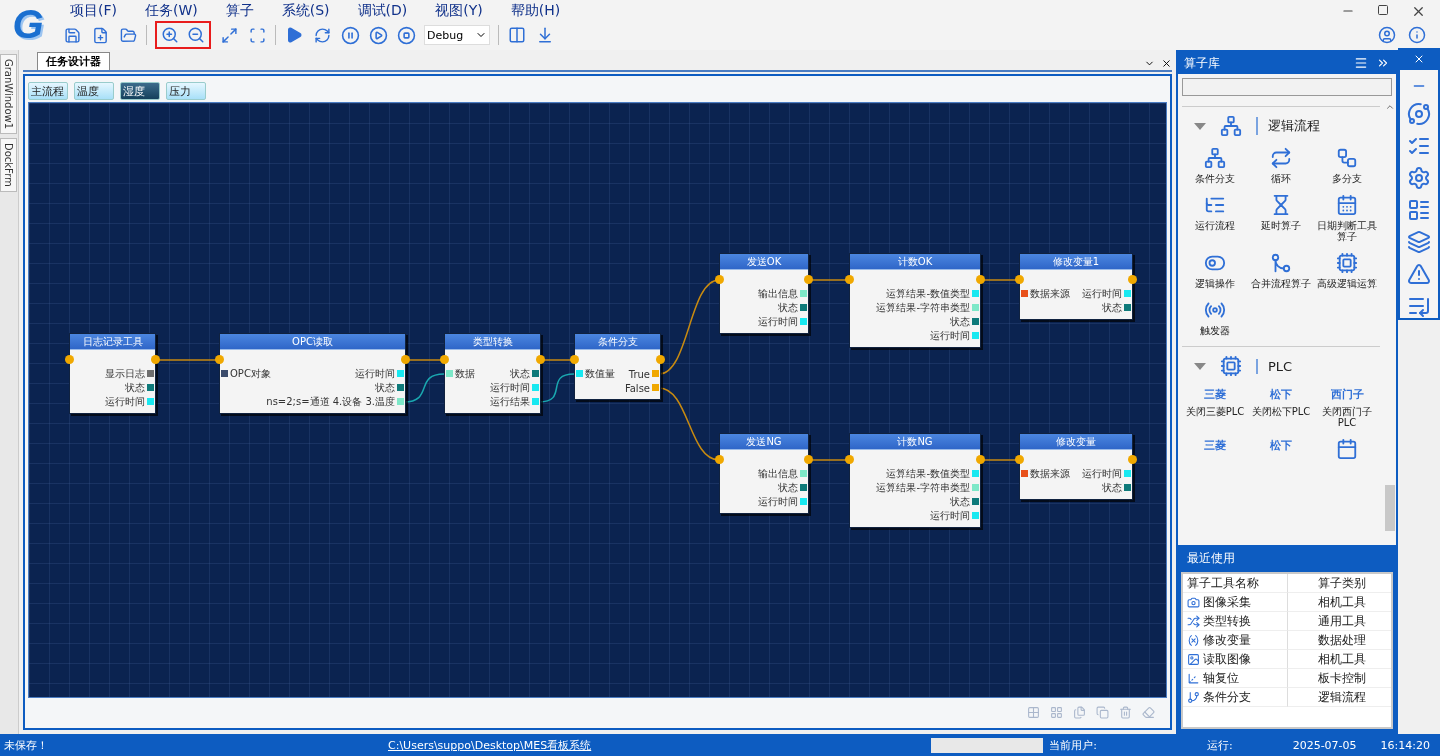 This screenshot has height=756, width=1440. I want to click on restore-icon, so click(1383, 9).